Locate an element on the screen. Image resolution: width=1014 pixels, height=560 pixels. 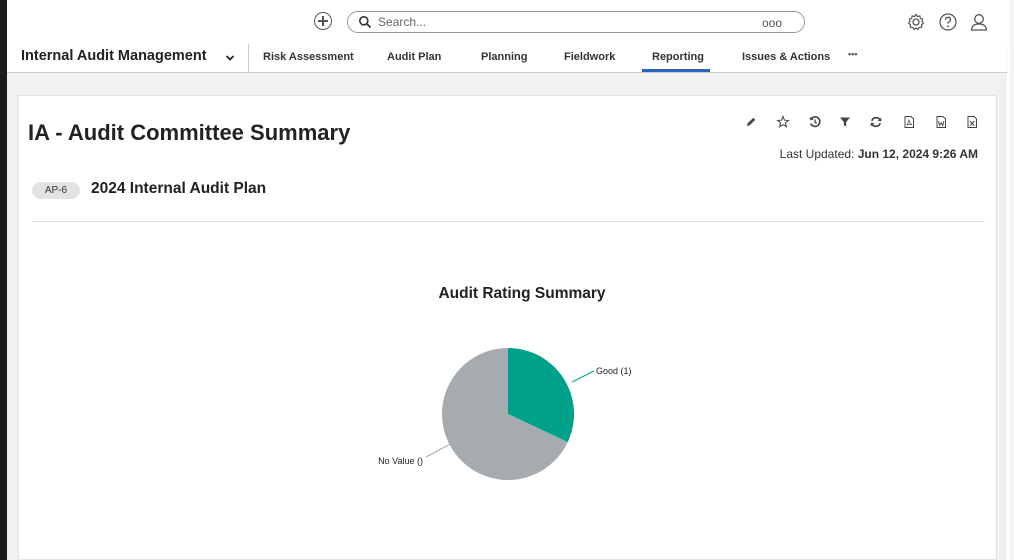
user-icon is located at coordinates (979, 22).